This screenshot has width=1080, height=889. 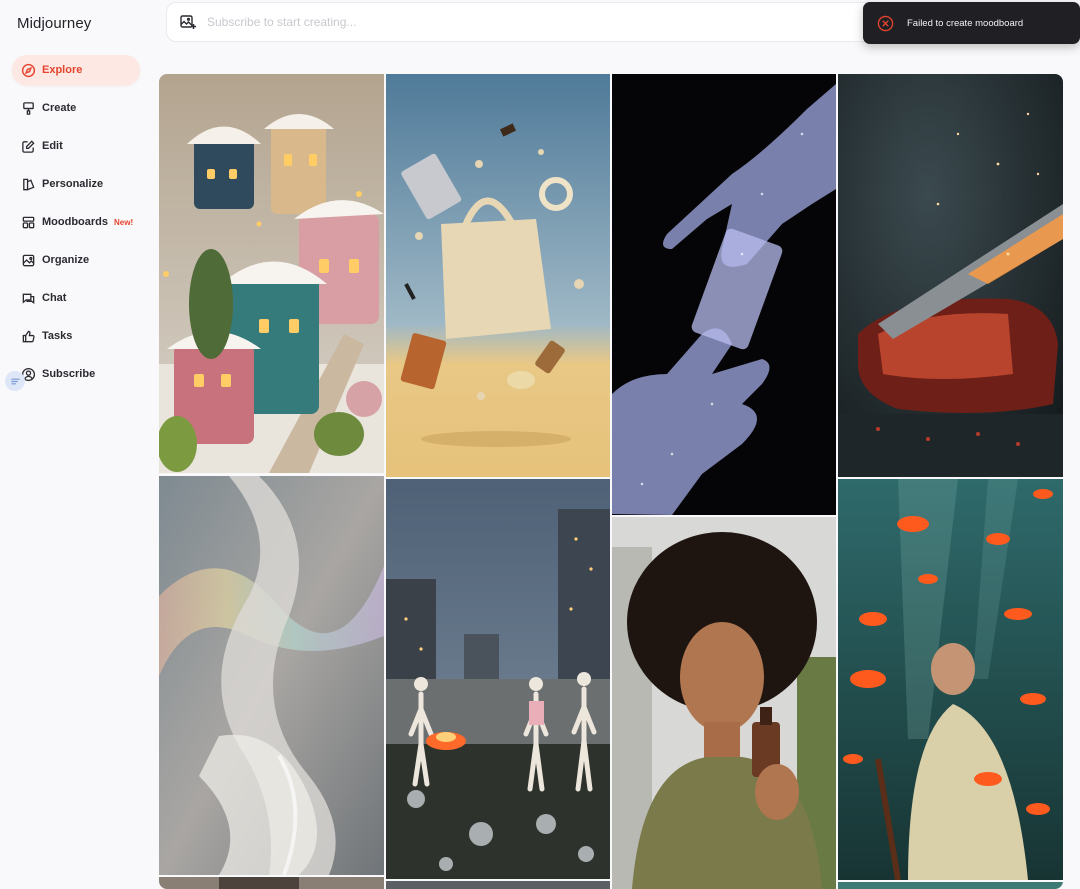 What do you see at coordinates (498, 275) in the screenshot?
I see `gallery-image-floating-bag` at bounding box center [498, 275].